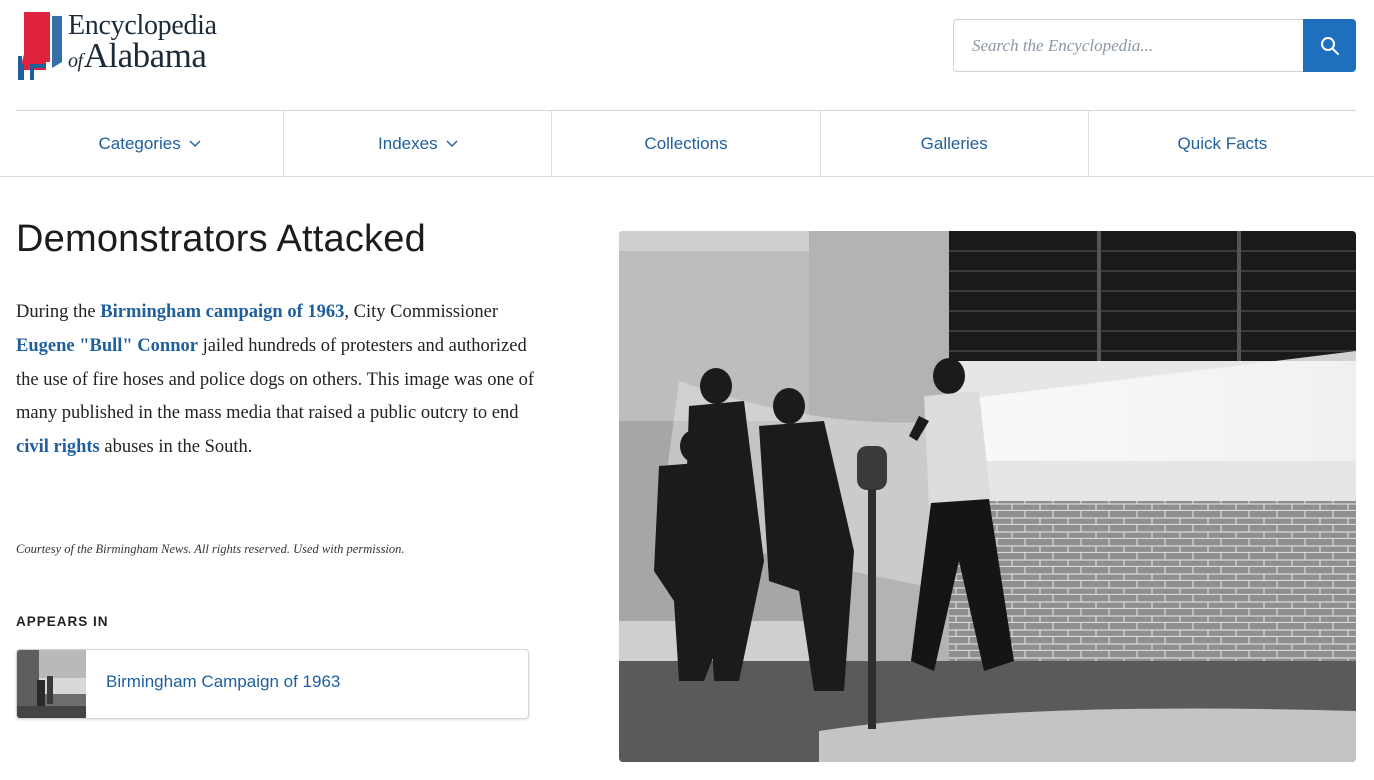 The height and width of the screenshot is (780, 1374). I want to click on site-header: Encyclopedia ofAlabama, so click(687, 55).